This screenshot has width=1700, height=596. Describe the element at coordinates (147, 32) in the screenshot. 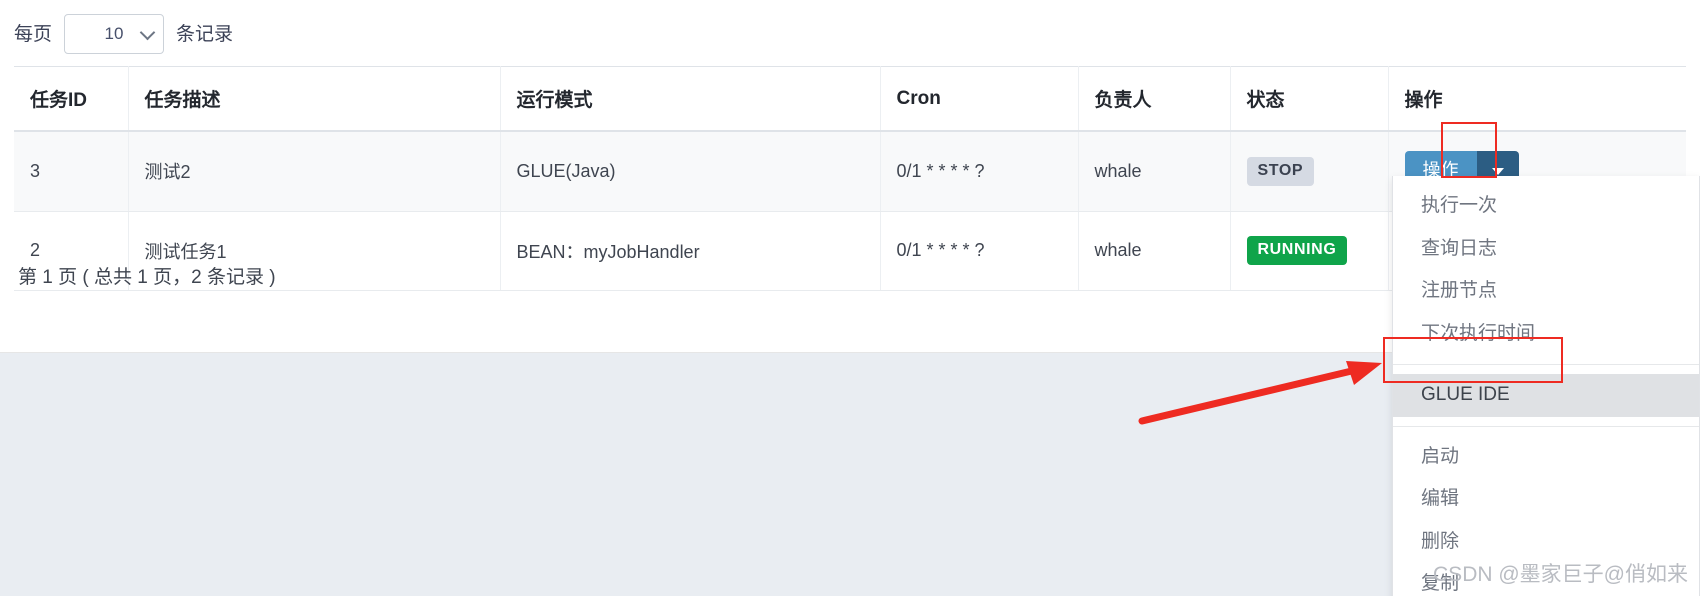

I see `chevron-down-icon` at that location.